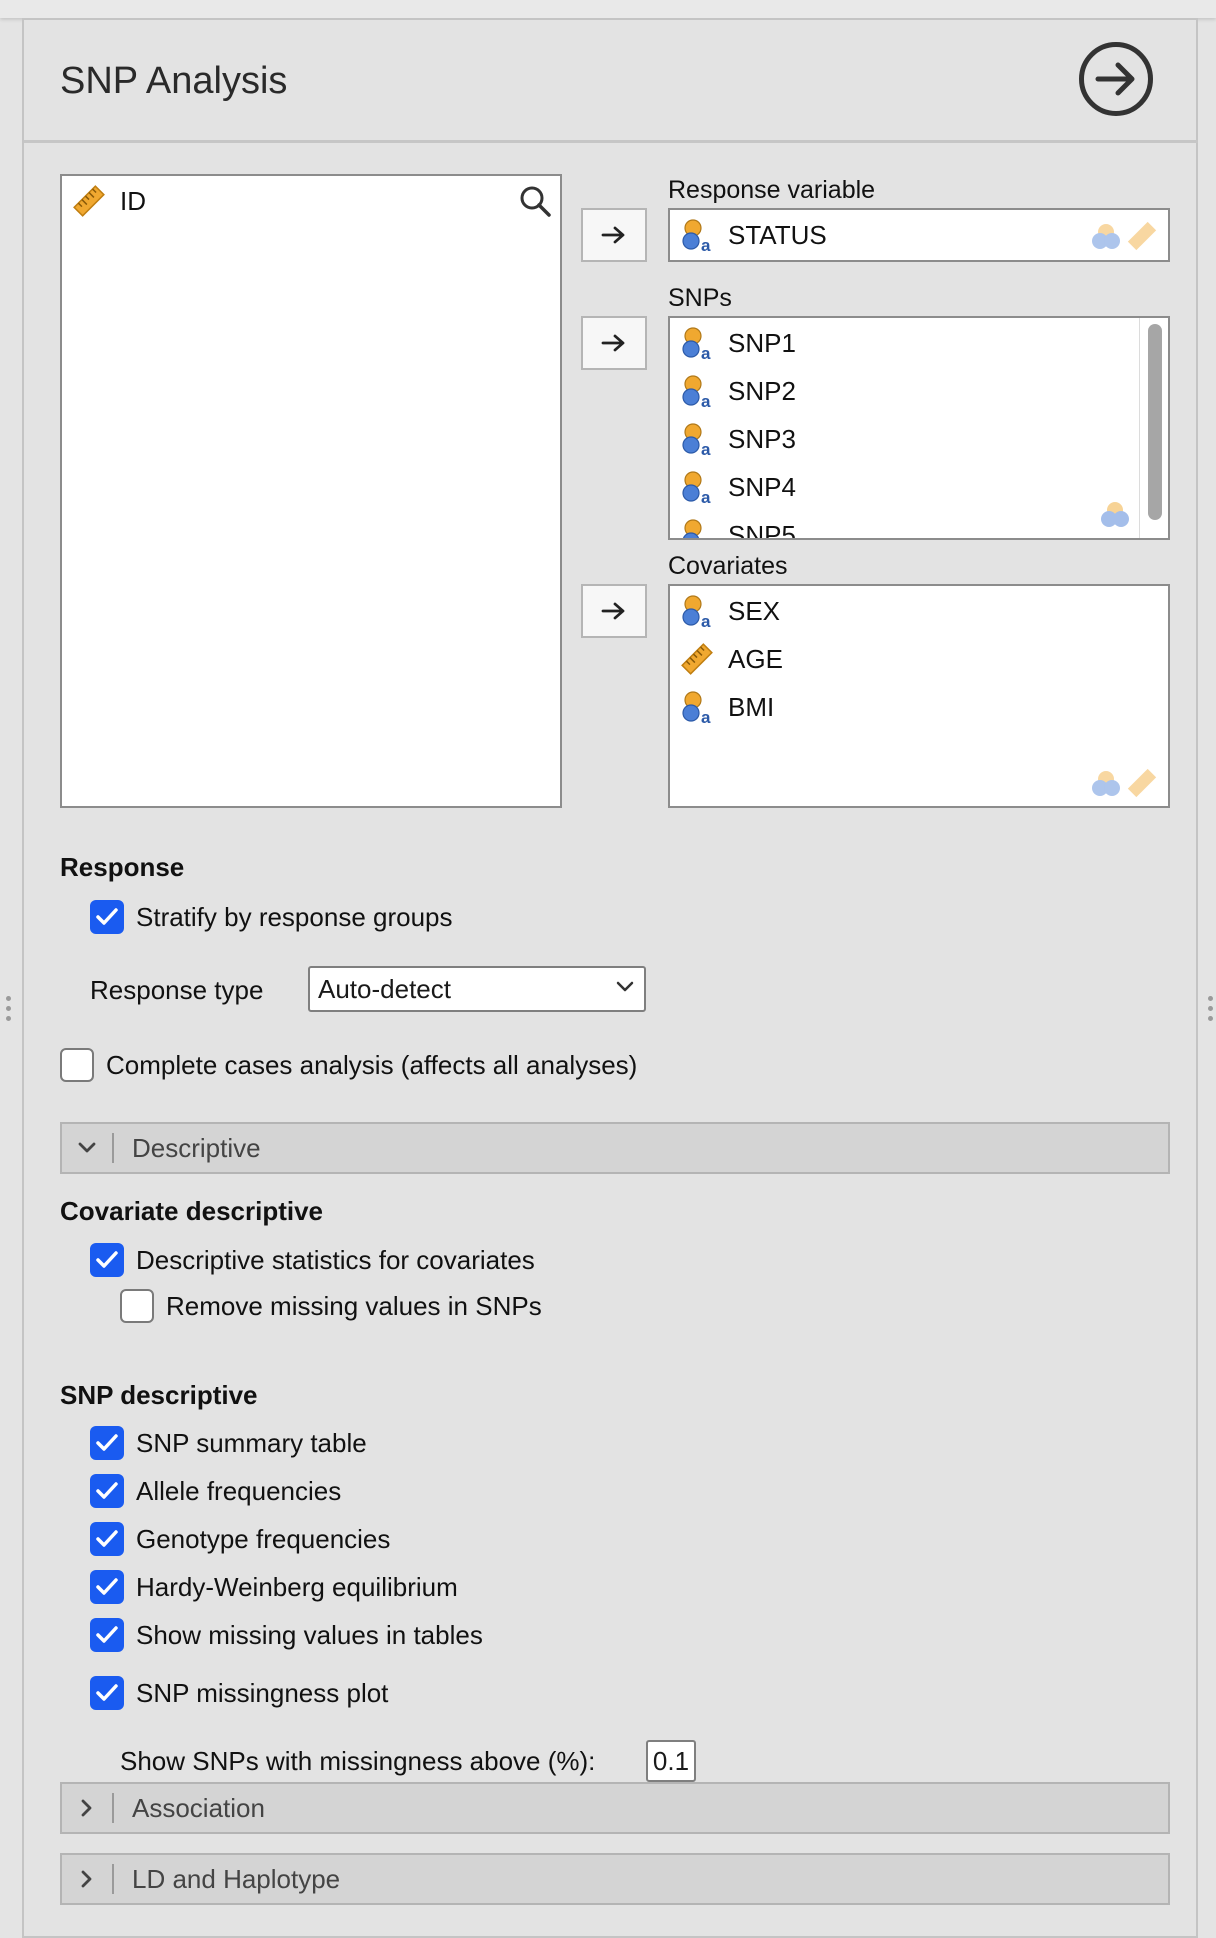  I want to click on hwe-checkbox, so click(107, 1587).